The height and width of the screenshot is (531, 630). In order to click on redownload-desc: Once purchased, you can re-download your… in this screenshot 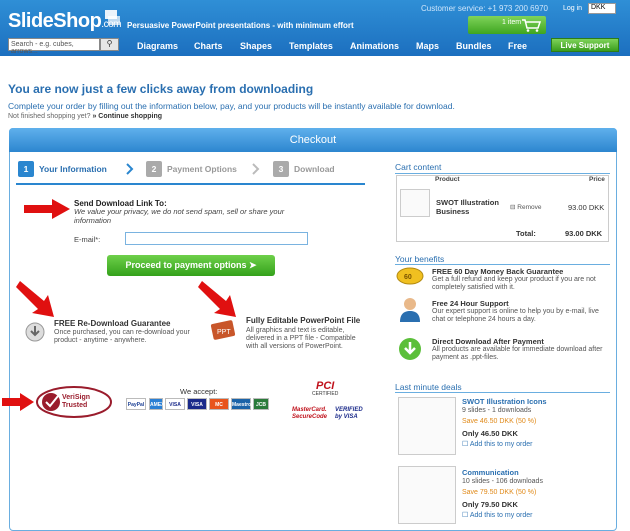, I will do `click(122, 336)`.